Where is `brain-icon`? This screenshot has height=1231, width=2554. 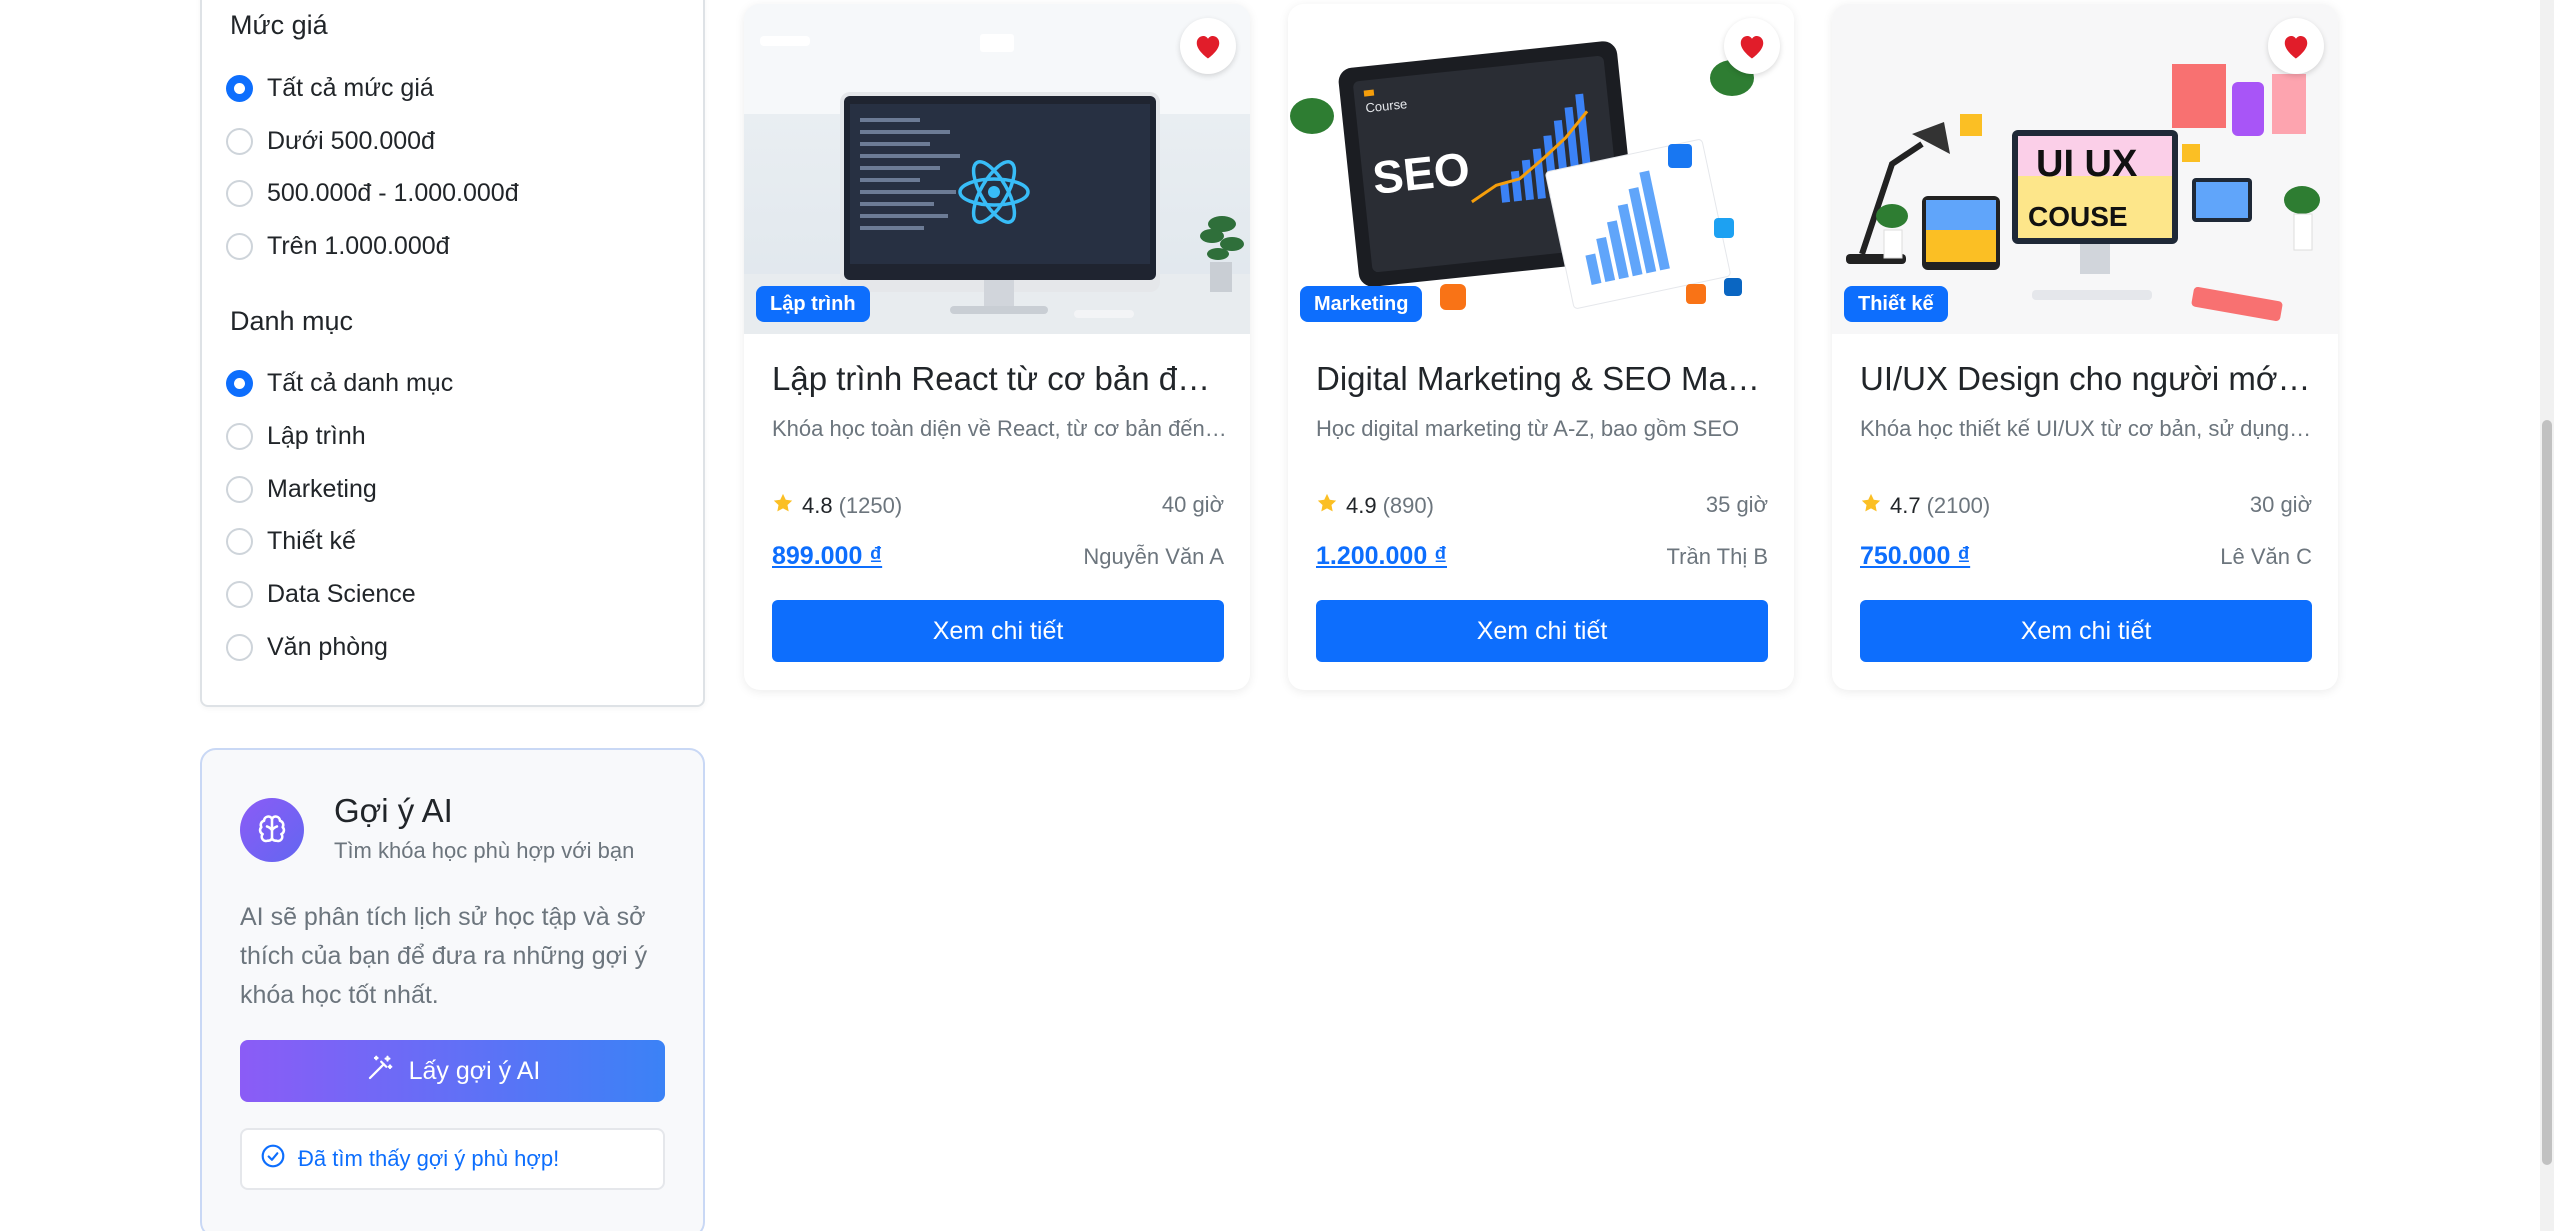 brain-icon is located at coordinates (272, 830).